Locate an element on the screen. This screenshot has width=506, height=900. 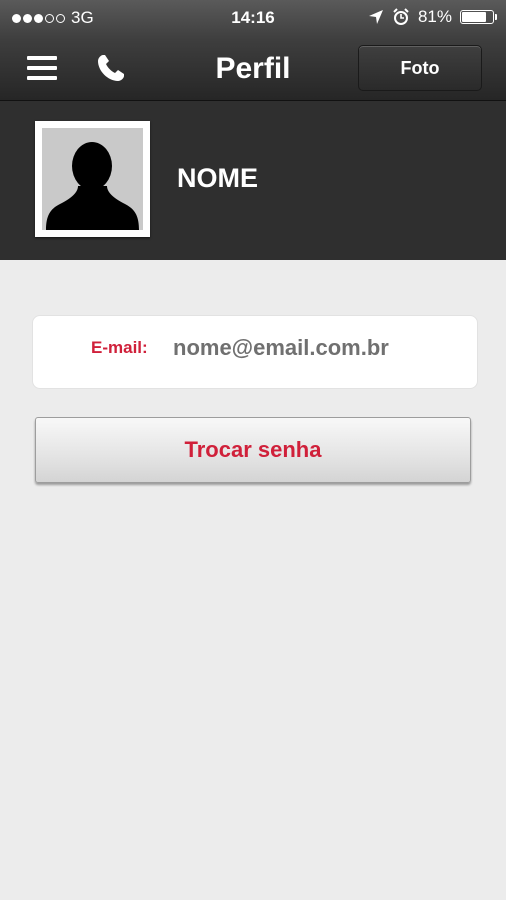
top-bar: 3G 14:16 81% Perfil Foto is located at coordinates (253, 50).